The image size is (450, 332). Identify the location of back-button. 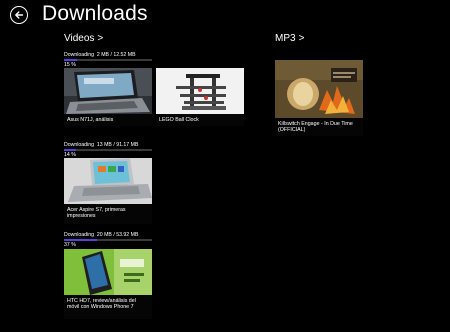
(19, 15).